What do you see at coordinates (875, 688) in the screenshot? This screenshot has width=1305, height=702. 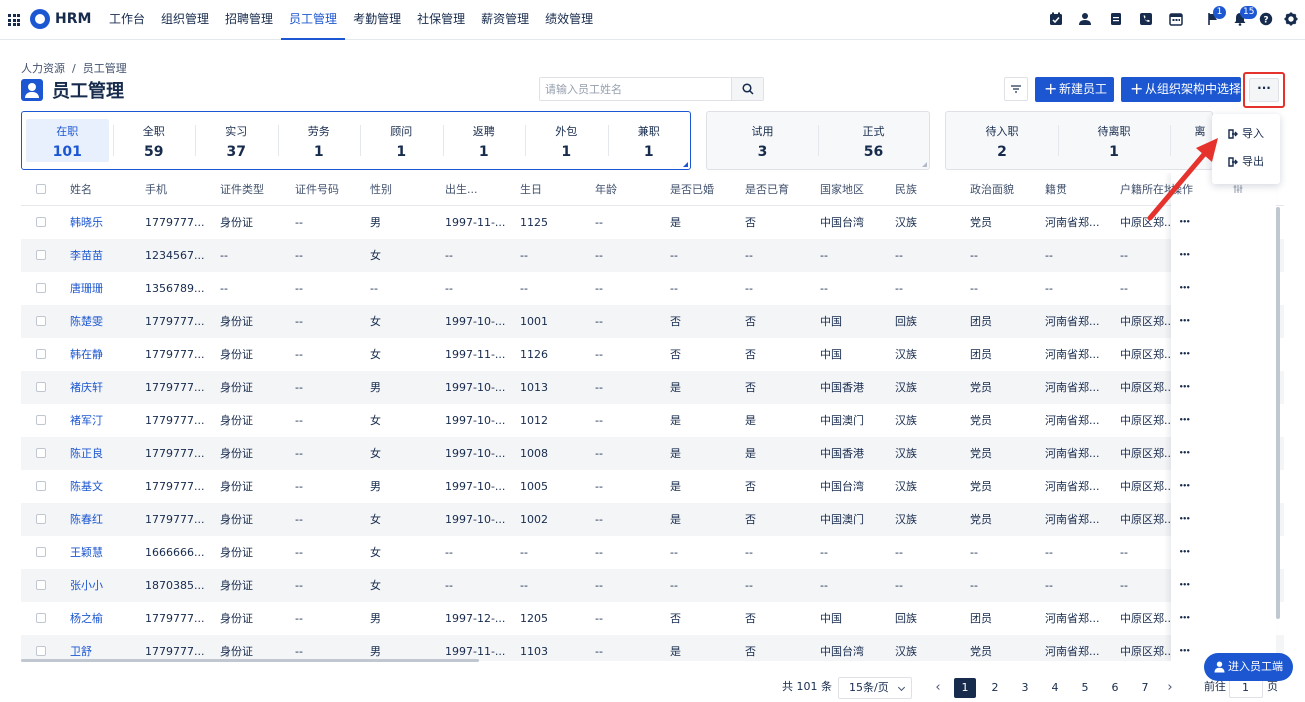 I see `page-size-select: 15条/页` at bounding box center [875, 688].